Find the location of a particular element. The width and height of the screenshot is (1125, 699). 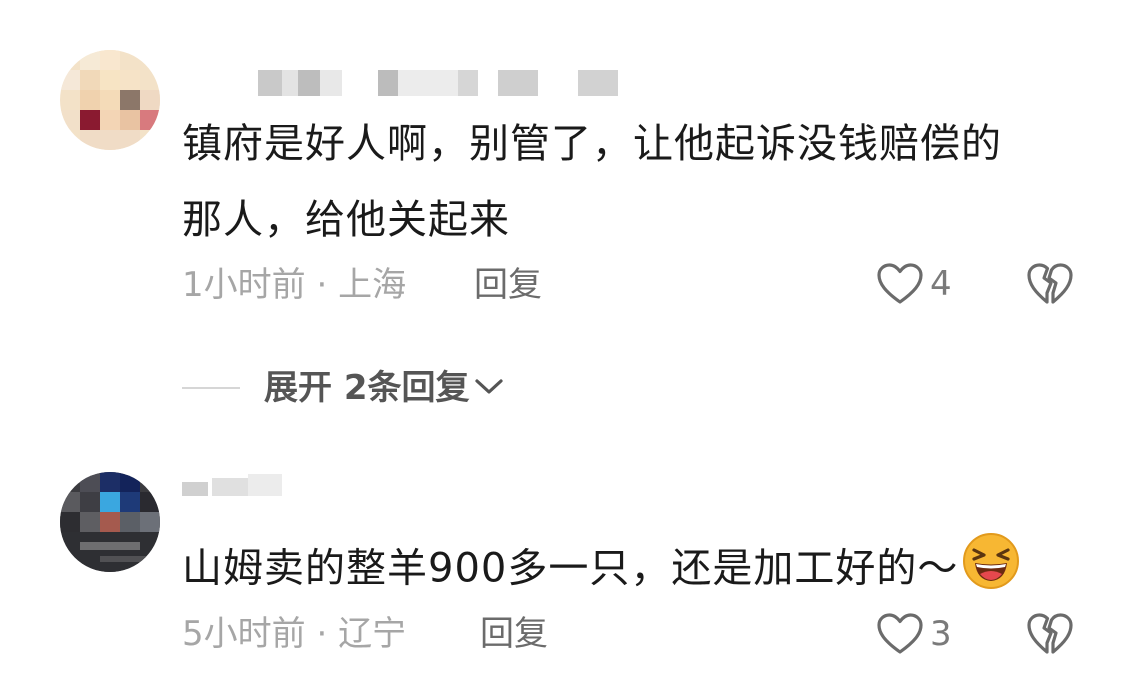

laughing-emoji-icon is located at coordinates (991, 570).